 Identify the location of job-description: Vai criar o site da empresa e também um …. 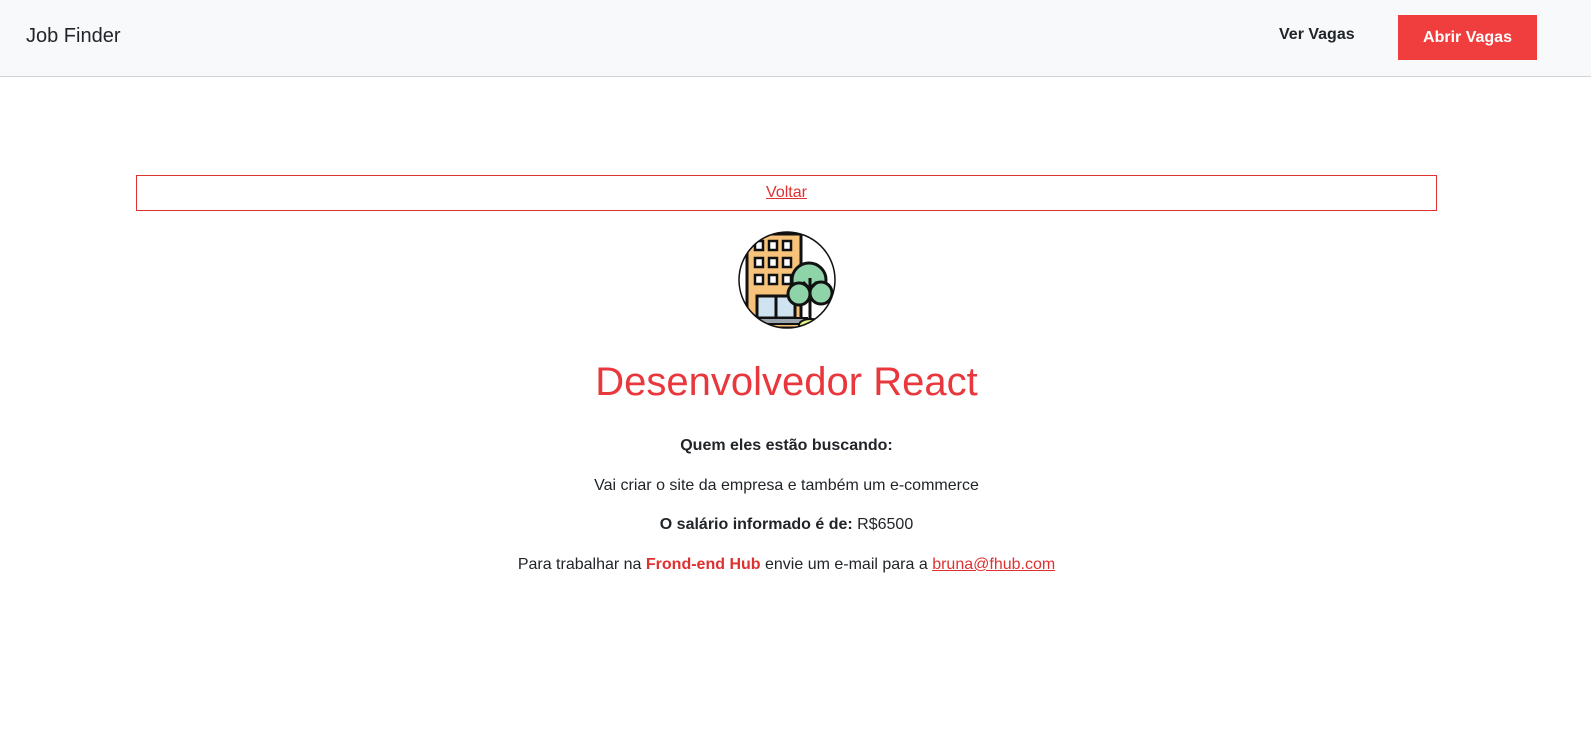
(786, 485).